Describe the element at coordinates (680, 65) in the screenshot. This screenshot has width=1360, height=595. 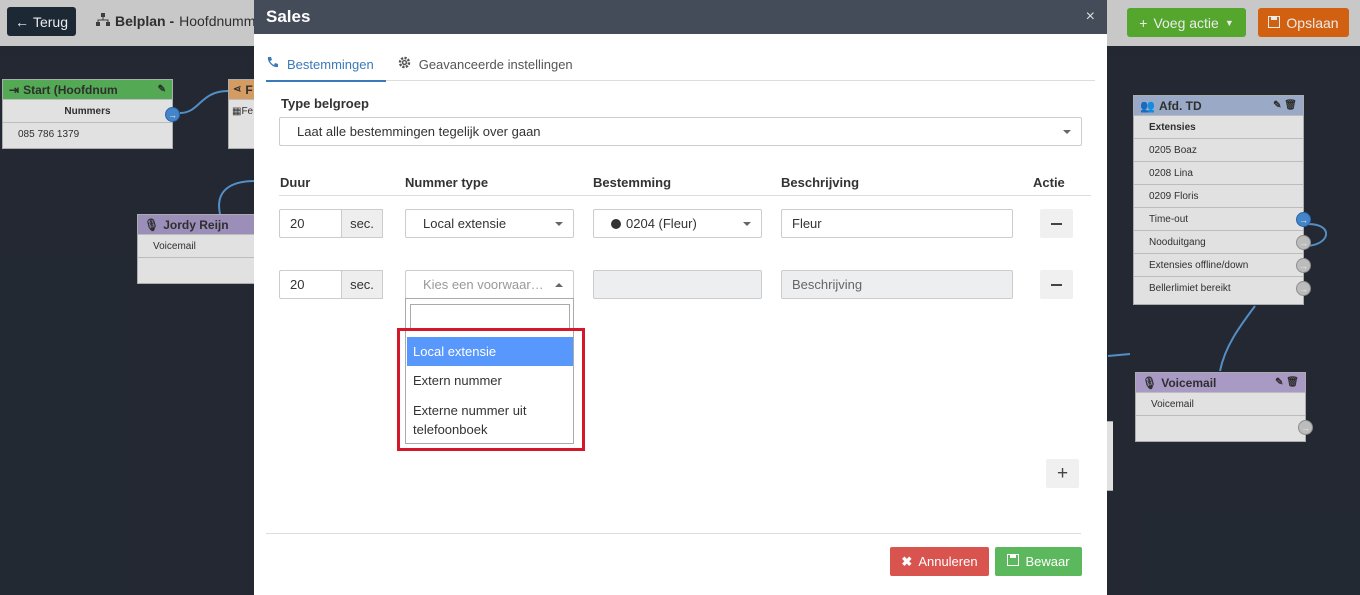
I see `modal-tabs: Bestemmingen Geavanceerde instellingen` at that location.